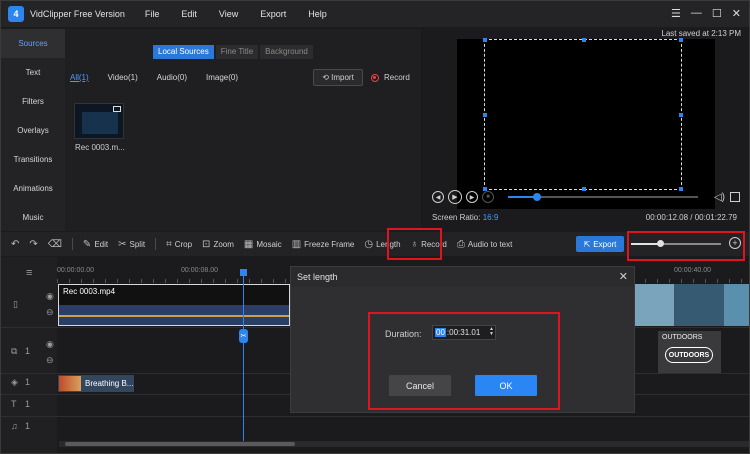 Image resolution: width=750 pixels, height=454 pixels. Describe the element at coordinates (33, 130) in the screenshot. I see `sidebar-item-overlays: Overlays` at that location.